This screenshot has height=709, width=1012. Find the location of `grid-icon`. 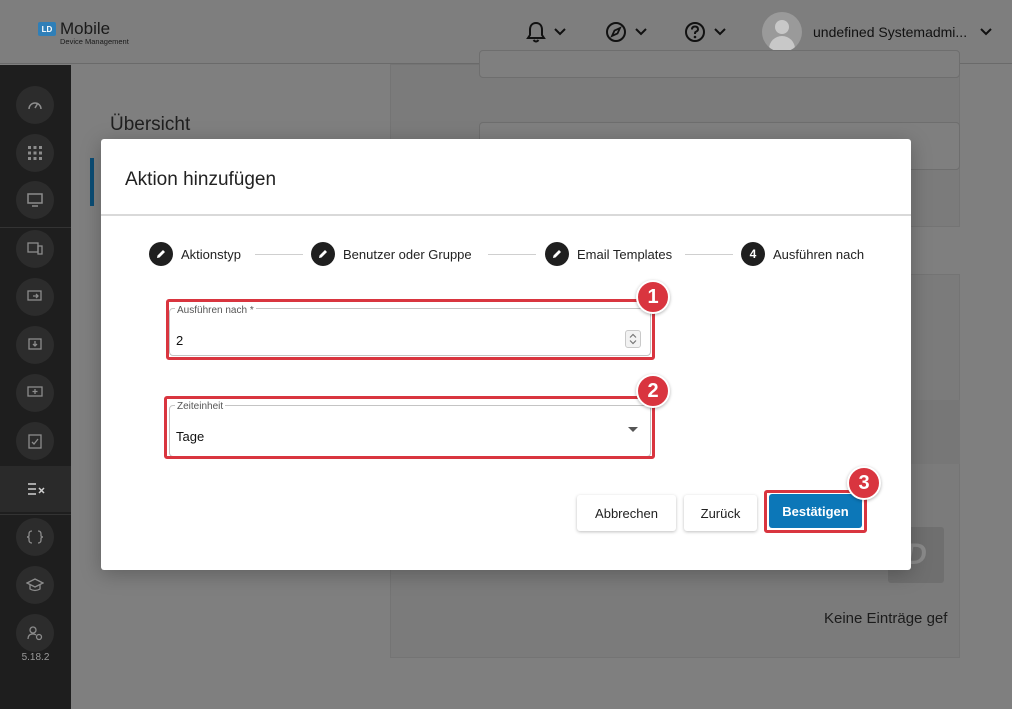

grid-icon is located at coordinates (35, 153).